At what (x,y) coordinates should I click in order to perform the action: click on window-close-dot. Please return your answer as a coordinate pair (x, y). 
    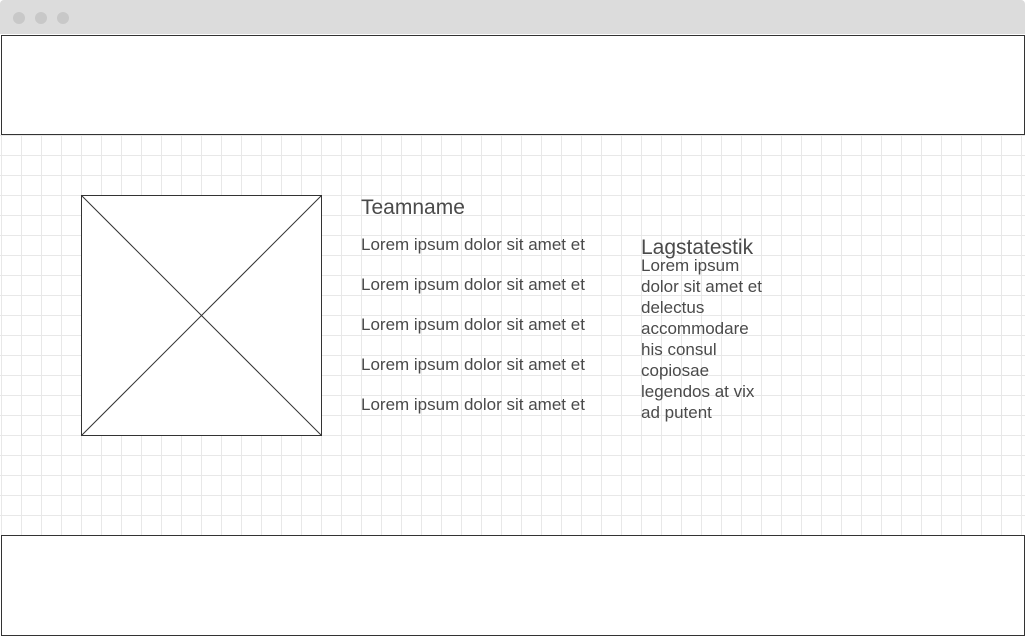
    Looking at the image, I should click on (19, 18).